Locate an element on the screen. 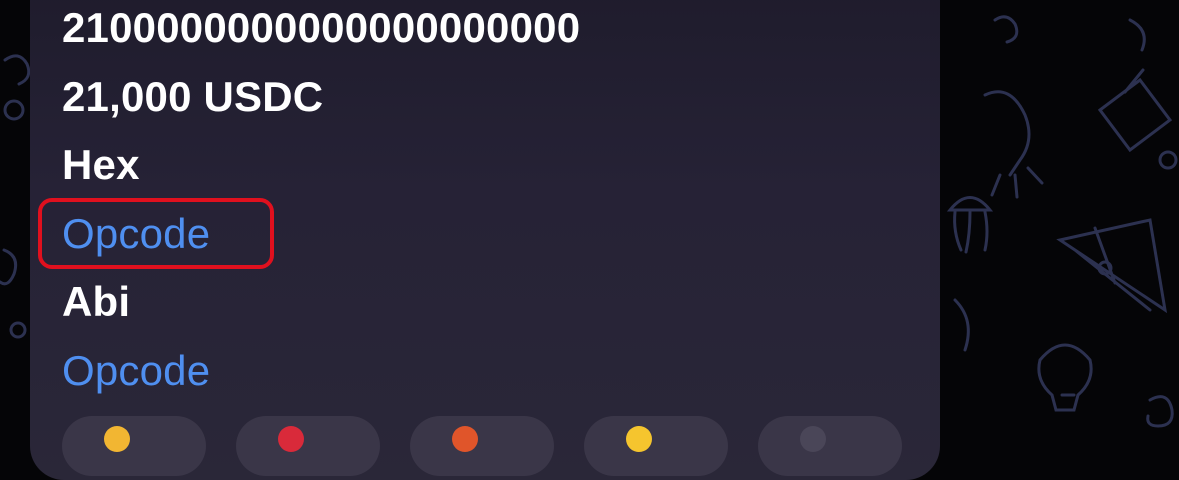 This screenshot has width=1179, height=480. thumbs-up-icon is located at coordinates (117, 439).